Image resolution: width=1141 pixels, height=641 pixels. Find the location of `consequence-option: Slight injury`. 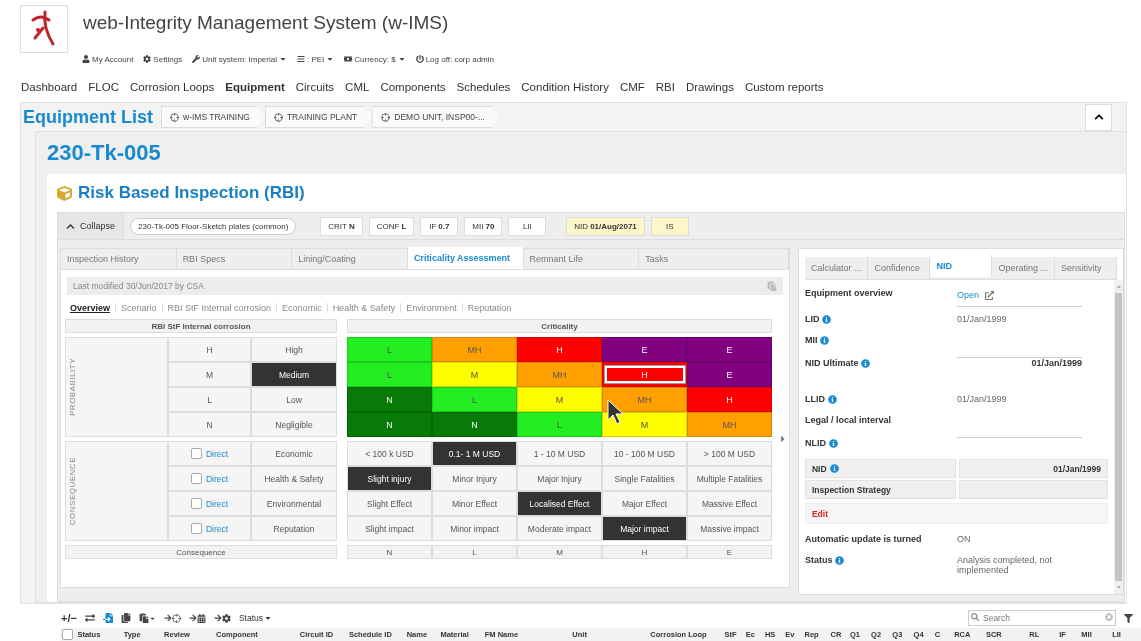

consequence-option: Slight injury is located at coordinates (389, 478).